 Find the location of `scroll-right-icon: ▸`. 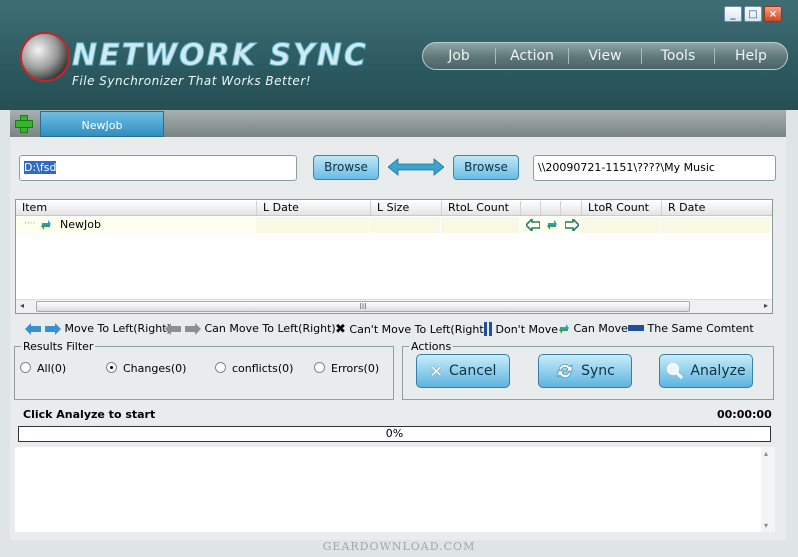

scroll-right-icon: ▸ is located at coordinates (766, 305).